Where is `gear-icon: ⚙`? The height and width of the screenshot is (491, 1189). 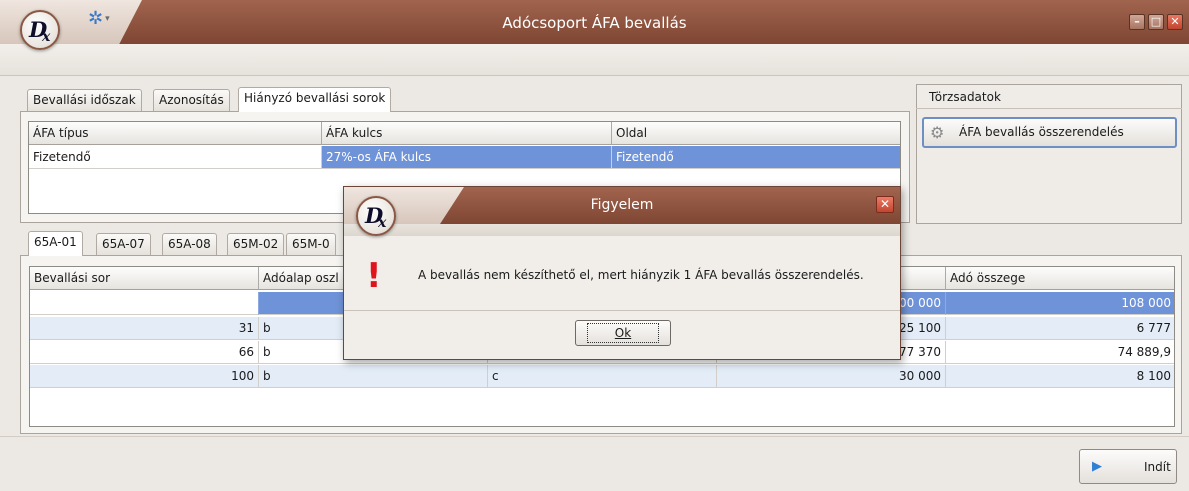
gear-icon: ⚙ is located at coordinates (937, 132).